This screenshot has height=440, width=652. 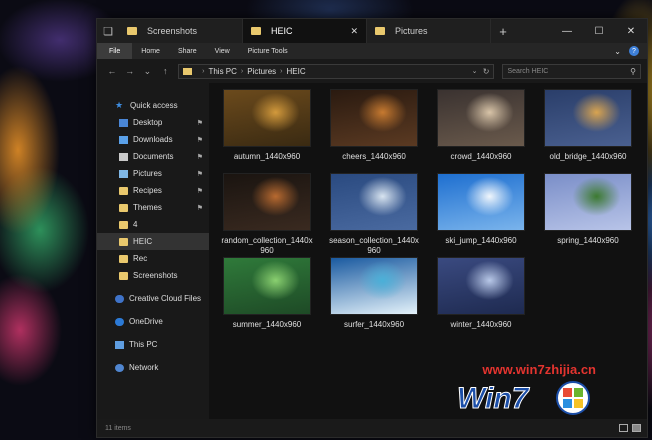 I want to click on close-window-icon: ✕, so click(x=631, y=31).